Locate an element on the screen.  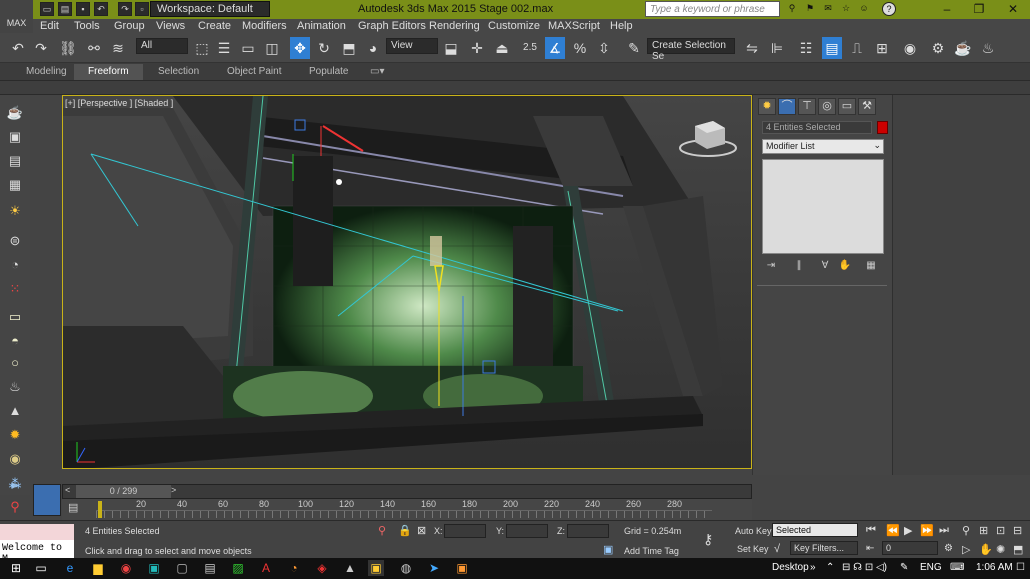
go-to-end-icon: ⏭ is located at coordinates (944, 530).